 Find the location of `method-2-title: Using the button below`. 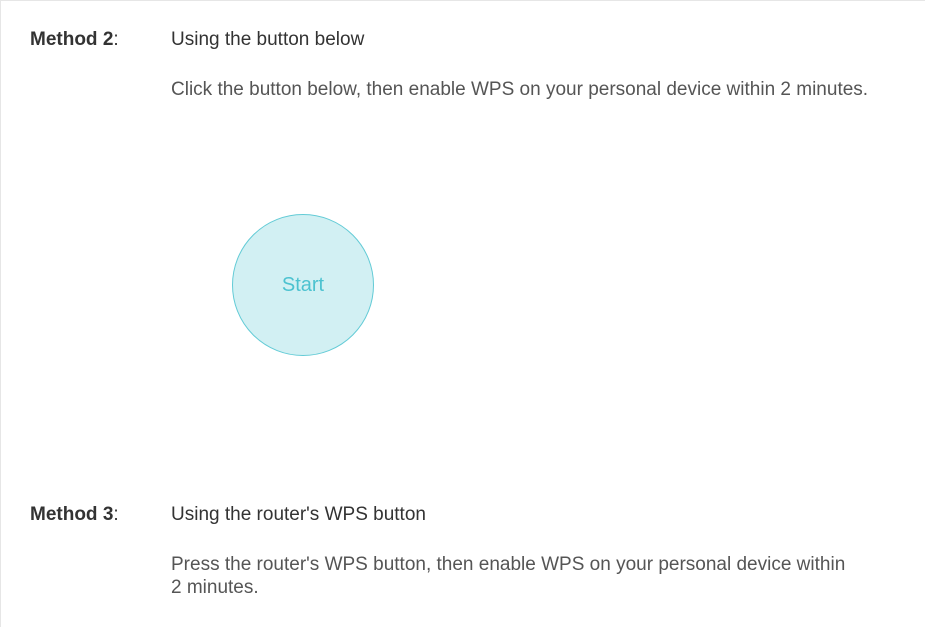

method-2-title: Using the button below is located at coordinates (268, 39).